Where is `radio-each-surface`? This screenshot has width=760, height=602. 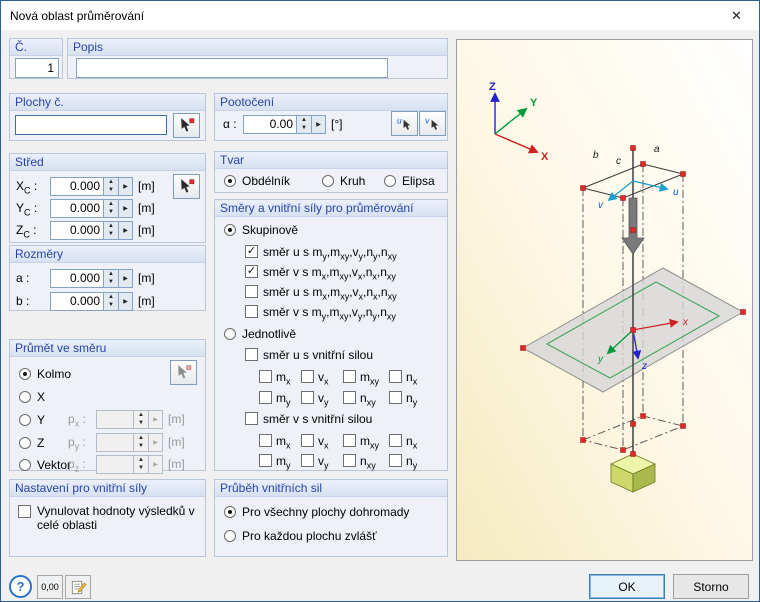
radio-each-surface is located at coordinates (230, 535).